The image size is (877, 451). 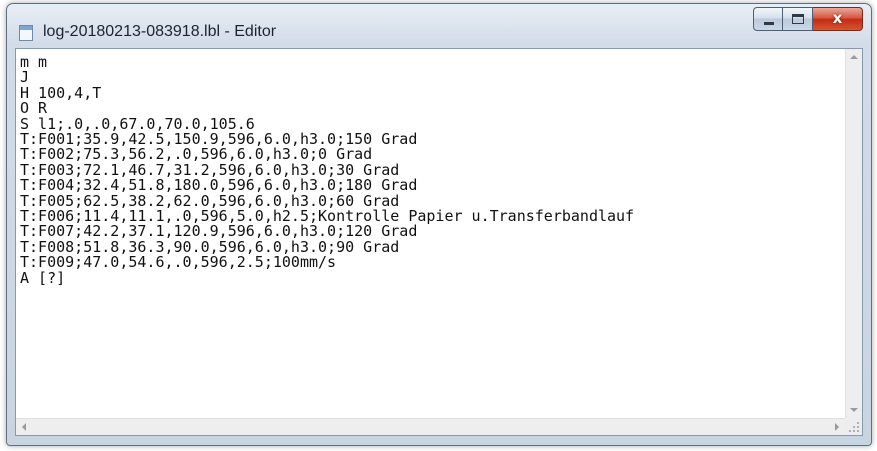 I want to click on minimize-icon, so click(x=769, y=23).